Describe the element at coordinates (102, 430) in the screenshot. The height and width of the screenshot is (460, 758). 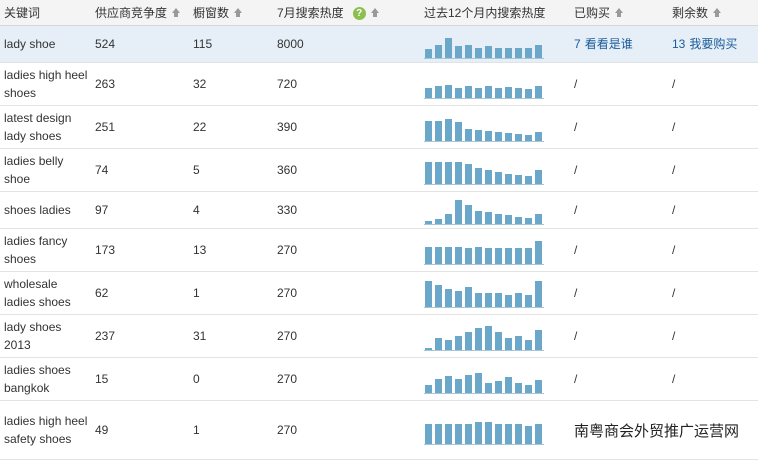
I see `suppliers-cell: 49` at that location.